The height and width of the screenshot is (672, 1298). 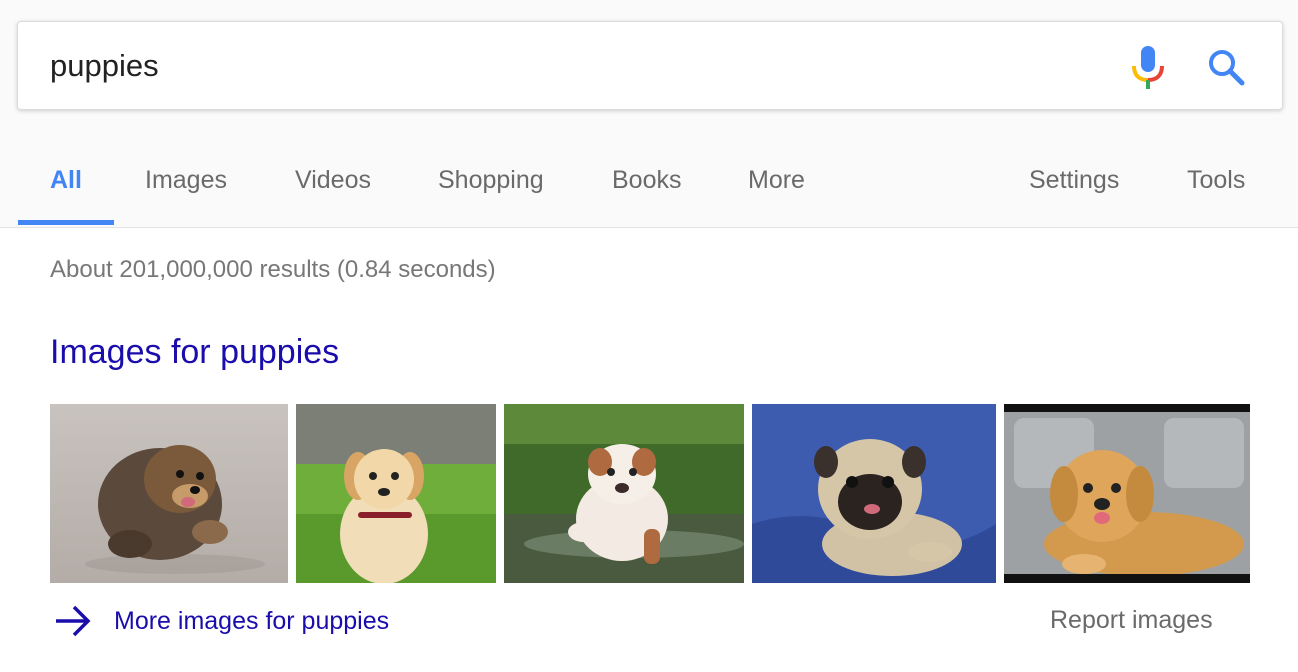 What do you see at coordinates (624, 493) in the screenshot?
I see `image-thumbnail-bulldog-water` at bounding box center [624, 493].